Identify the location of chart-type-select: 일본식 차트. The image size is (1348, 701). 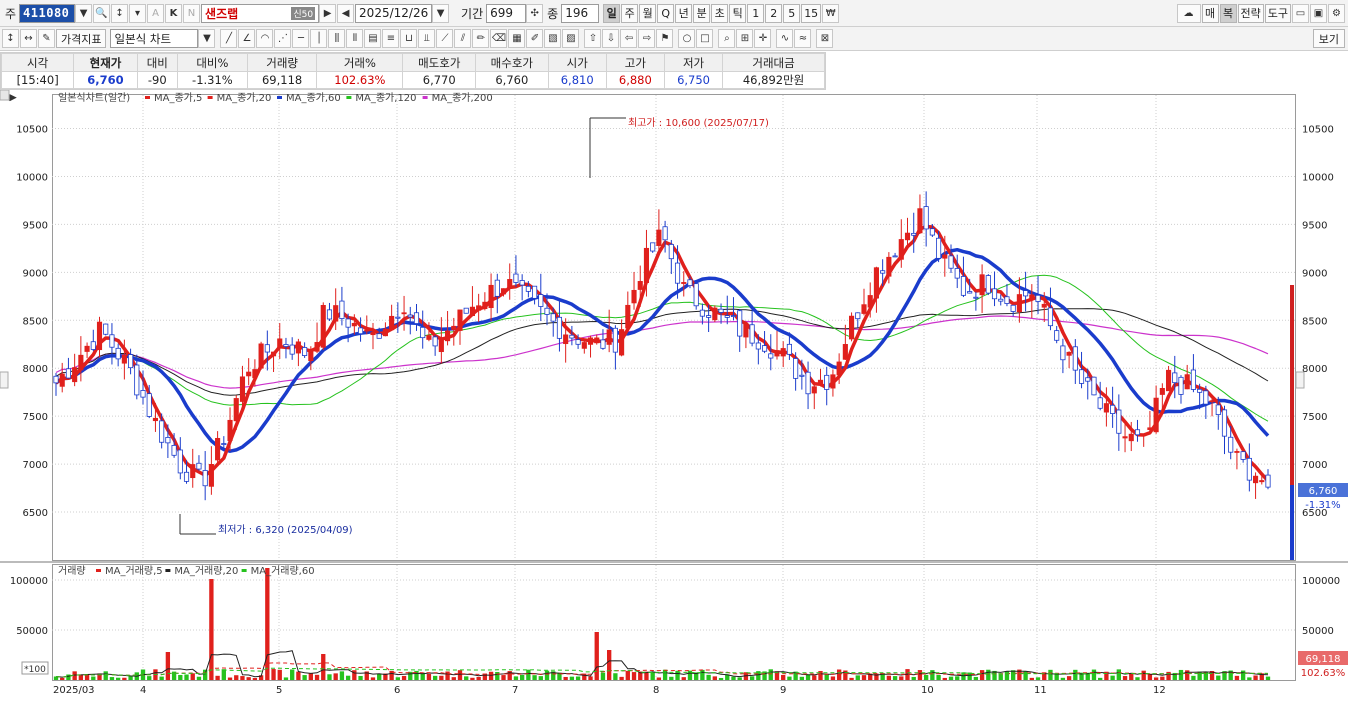
(154, 38).